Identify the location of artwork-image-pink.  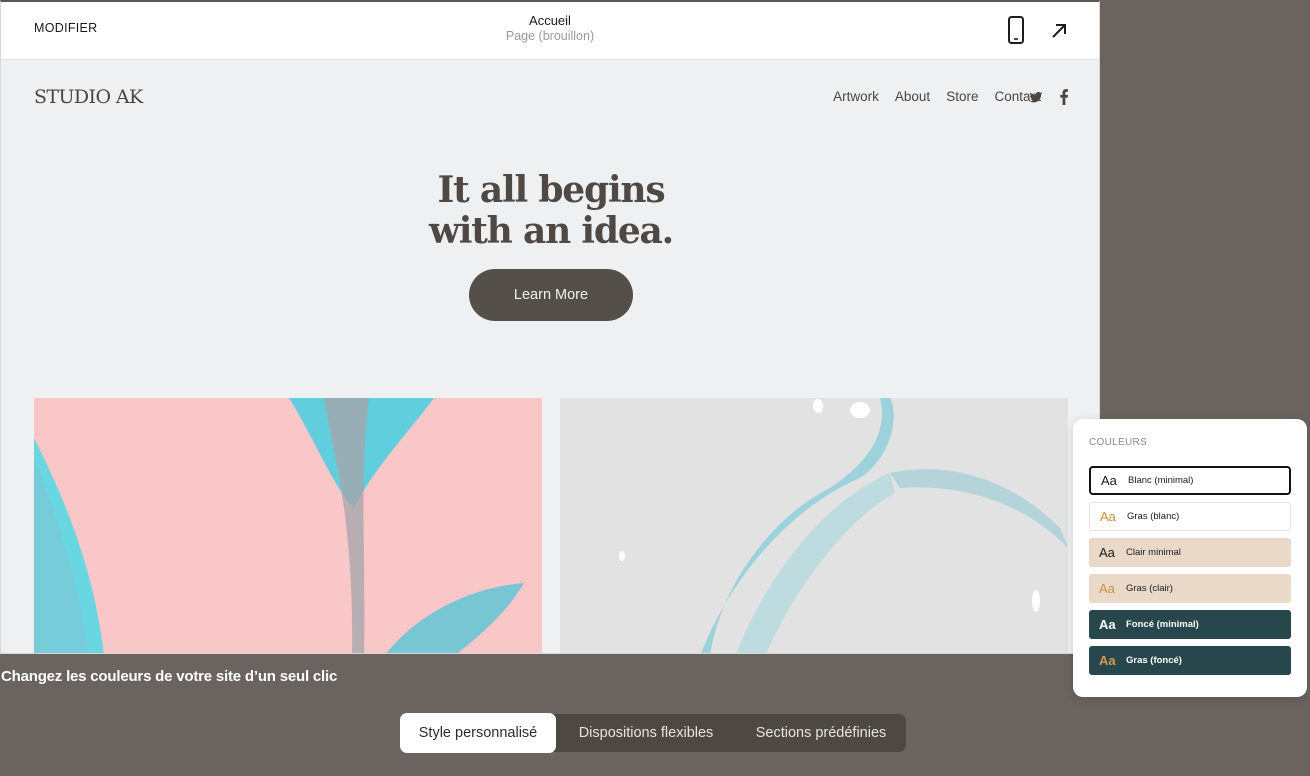
(288, 525).